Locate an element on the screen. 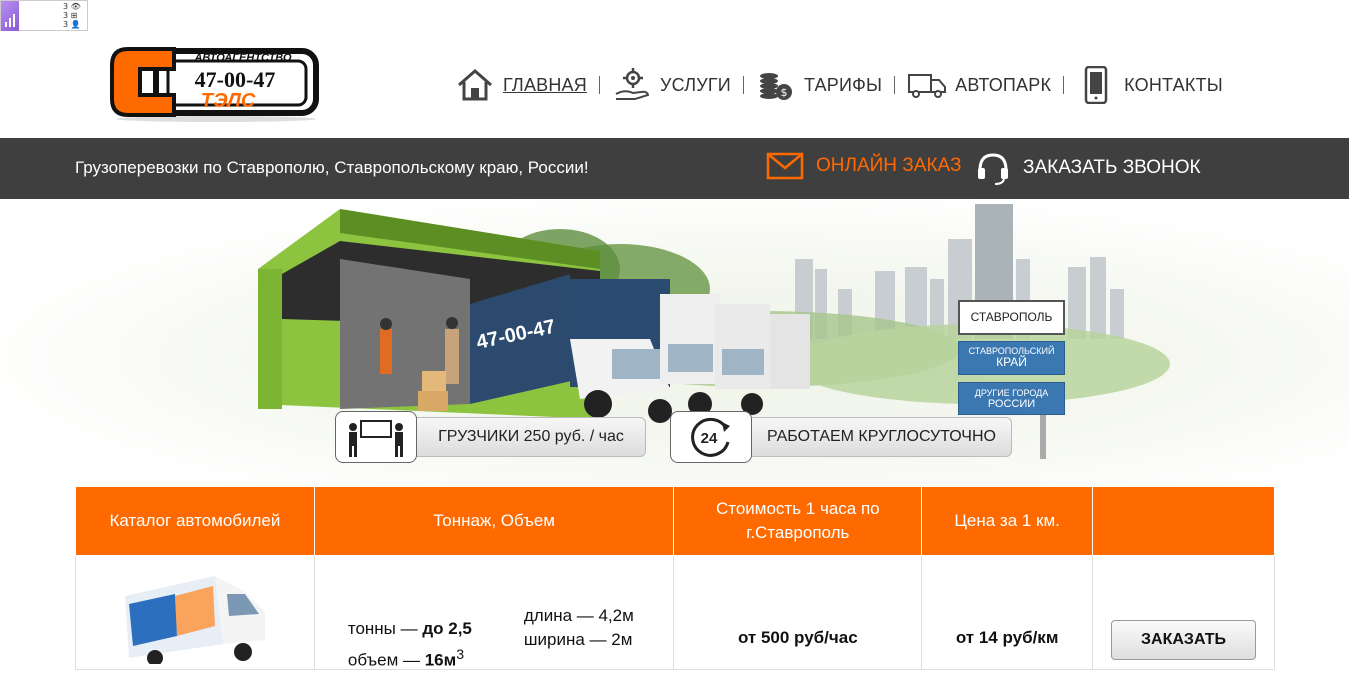 The image size is (1349, 674). online-order-label: ОНЛАЙН ЗАКАЗ is located at coordinates (889, 165).